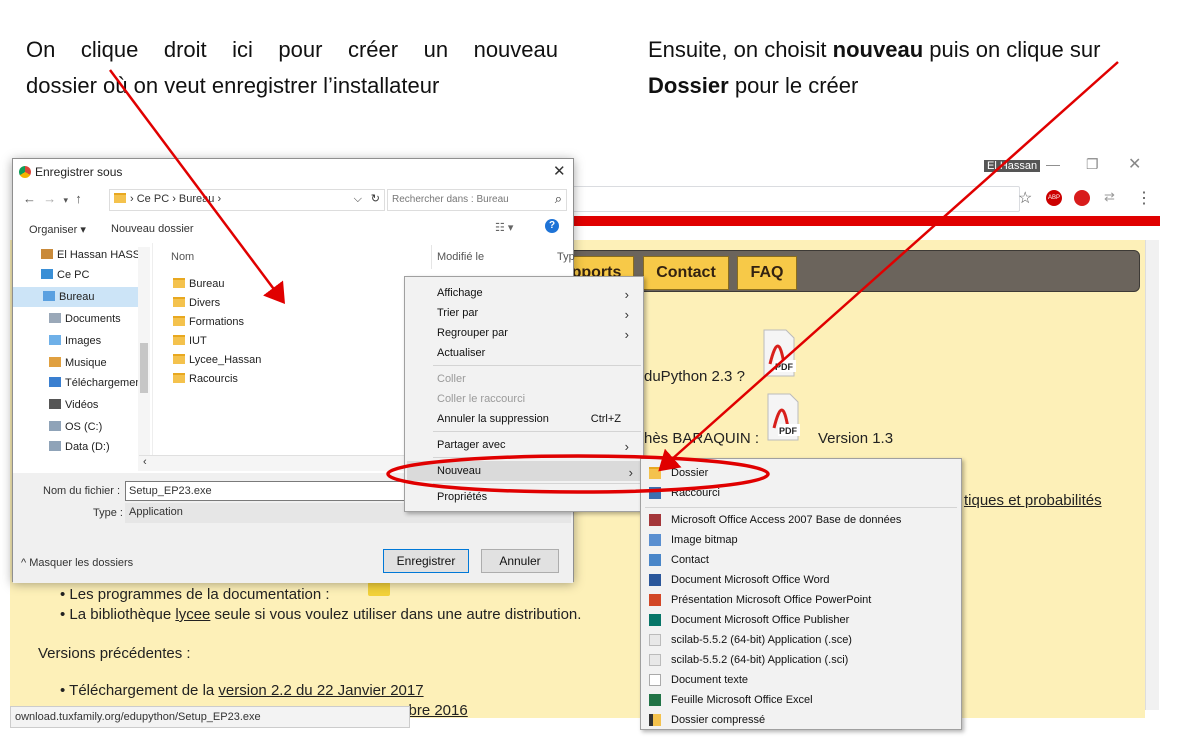 The image size is (1194, 753). What do you see at coordinates (578, 474) in the screenshot?
I see `annotation-ellipse` at bounding box center [578, 474].